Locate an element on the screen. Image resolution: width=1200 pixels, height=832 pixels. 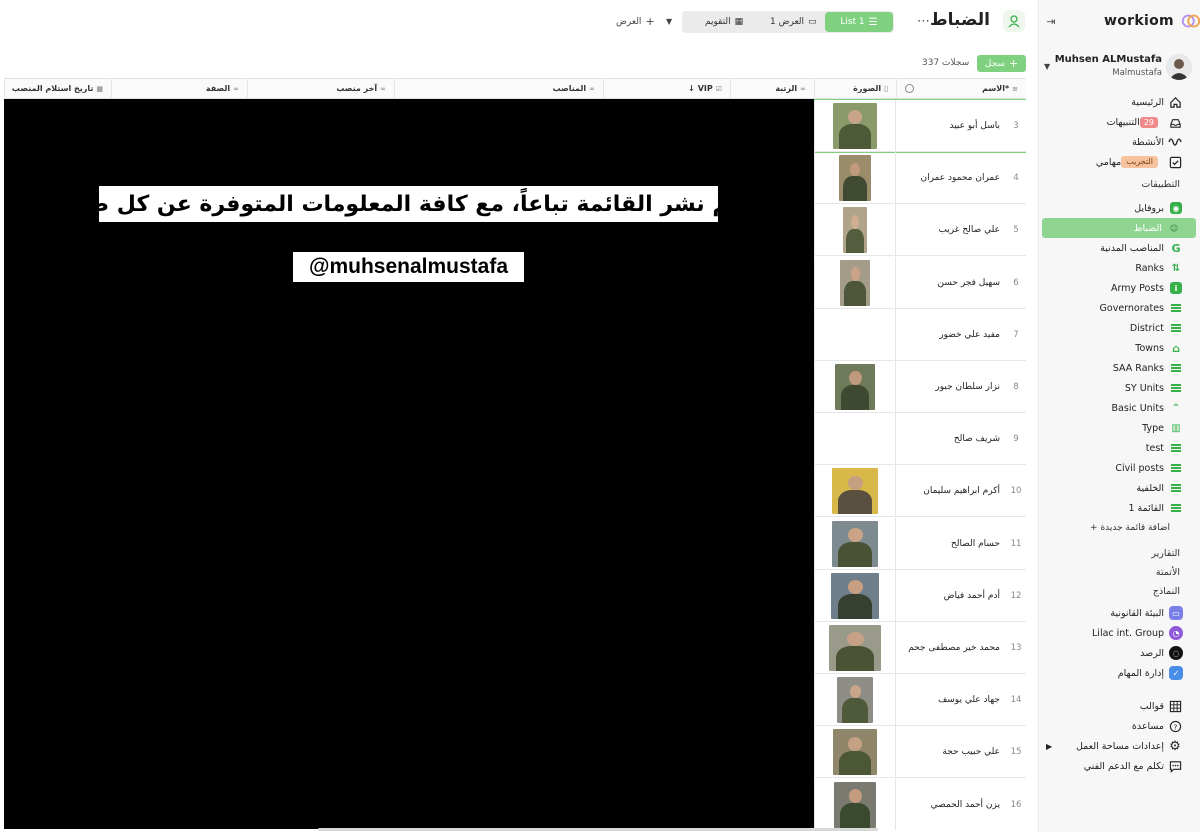
sidebar-item-civil-posts: Civil posts is located at coordinates (1119, 468).